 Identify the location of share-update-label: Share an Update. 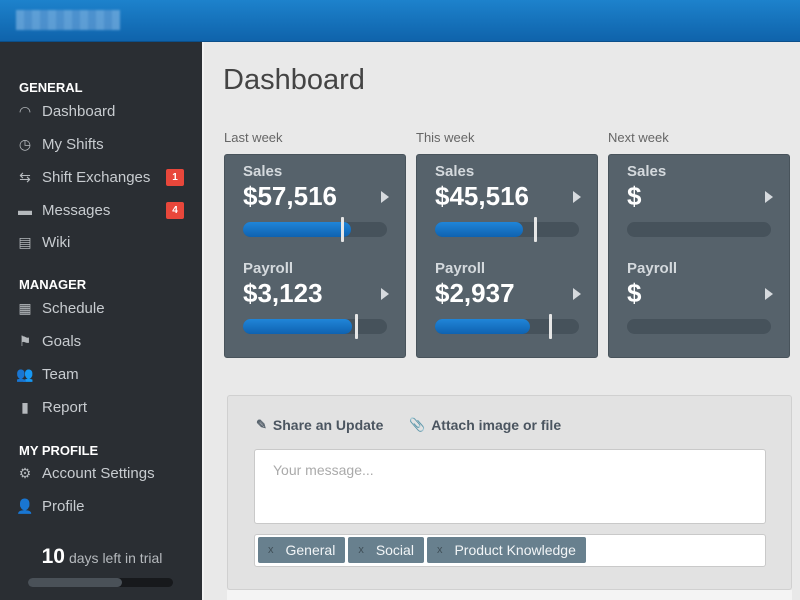
(328, 425).